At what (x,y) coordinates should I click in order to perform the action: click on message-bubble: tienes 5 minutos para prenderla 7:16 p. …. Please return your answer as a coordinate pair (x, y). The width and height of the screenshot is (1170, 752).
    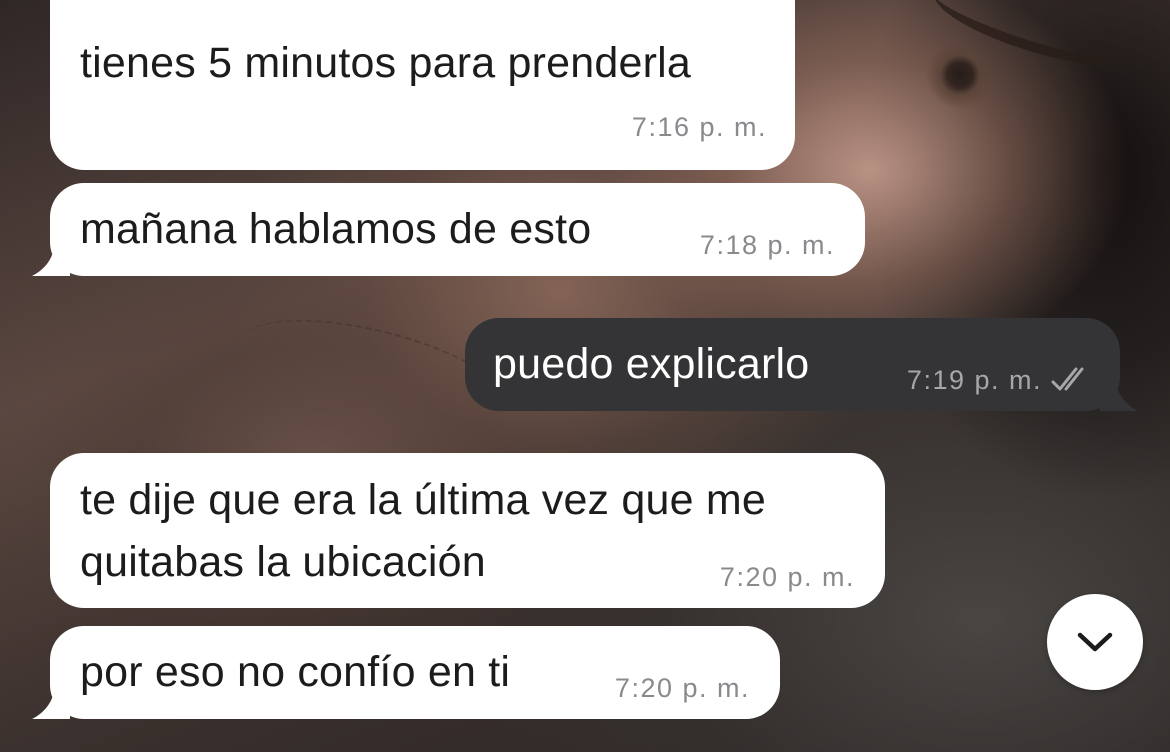
    Looking at the image, I should click on (422, 85).